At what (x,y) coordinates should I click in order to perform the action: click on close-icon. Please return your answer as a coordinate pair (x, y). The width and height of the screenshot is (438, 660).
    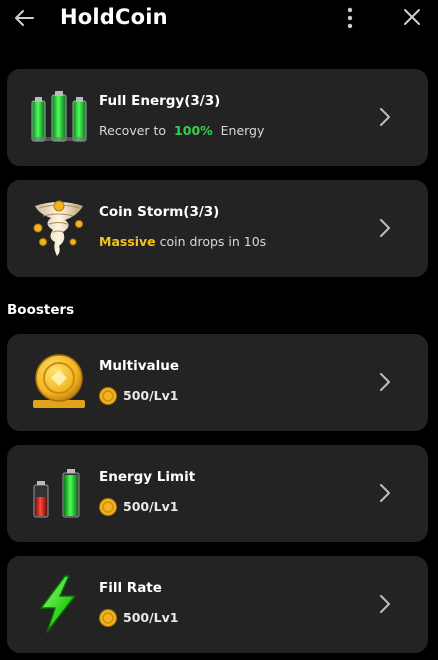
    Looking at the image, I should click on (412, 17).